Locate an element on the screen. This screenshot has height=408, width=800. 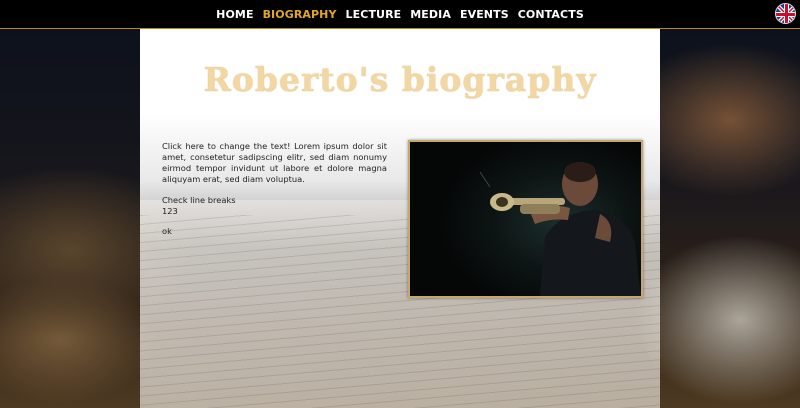
nav-item-media: MEDIA is located at coordinates (430, 14).